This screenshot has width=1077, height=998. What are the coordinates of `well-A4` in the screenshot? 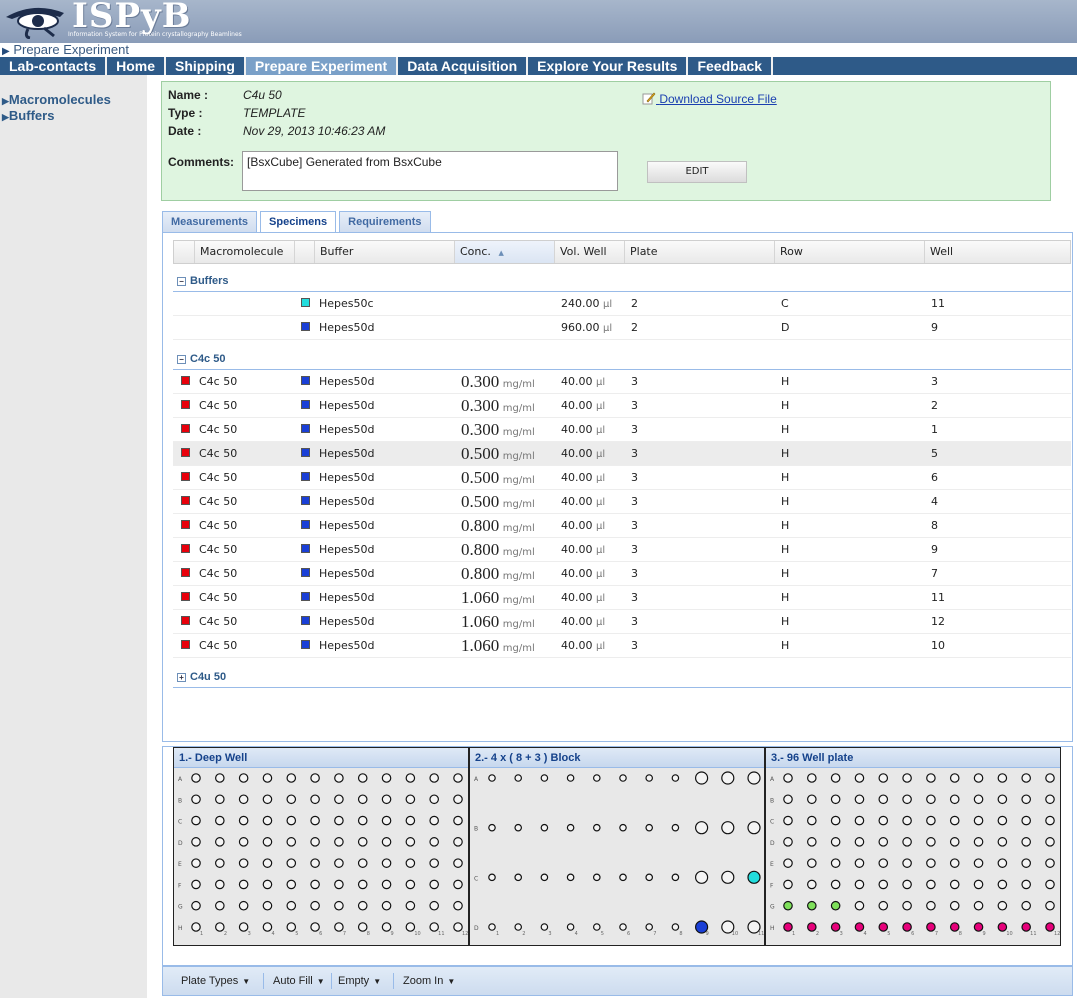 It's located at (570, 778).